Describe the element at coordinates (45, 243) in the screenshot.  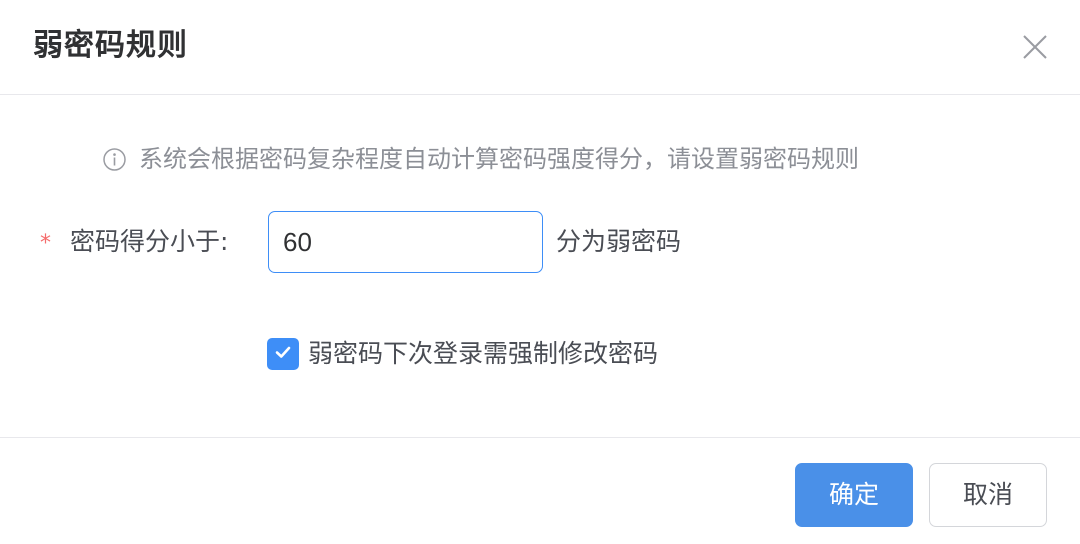
I see `required-mark: *` at that location.